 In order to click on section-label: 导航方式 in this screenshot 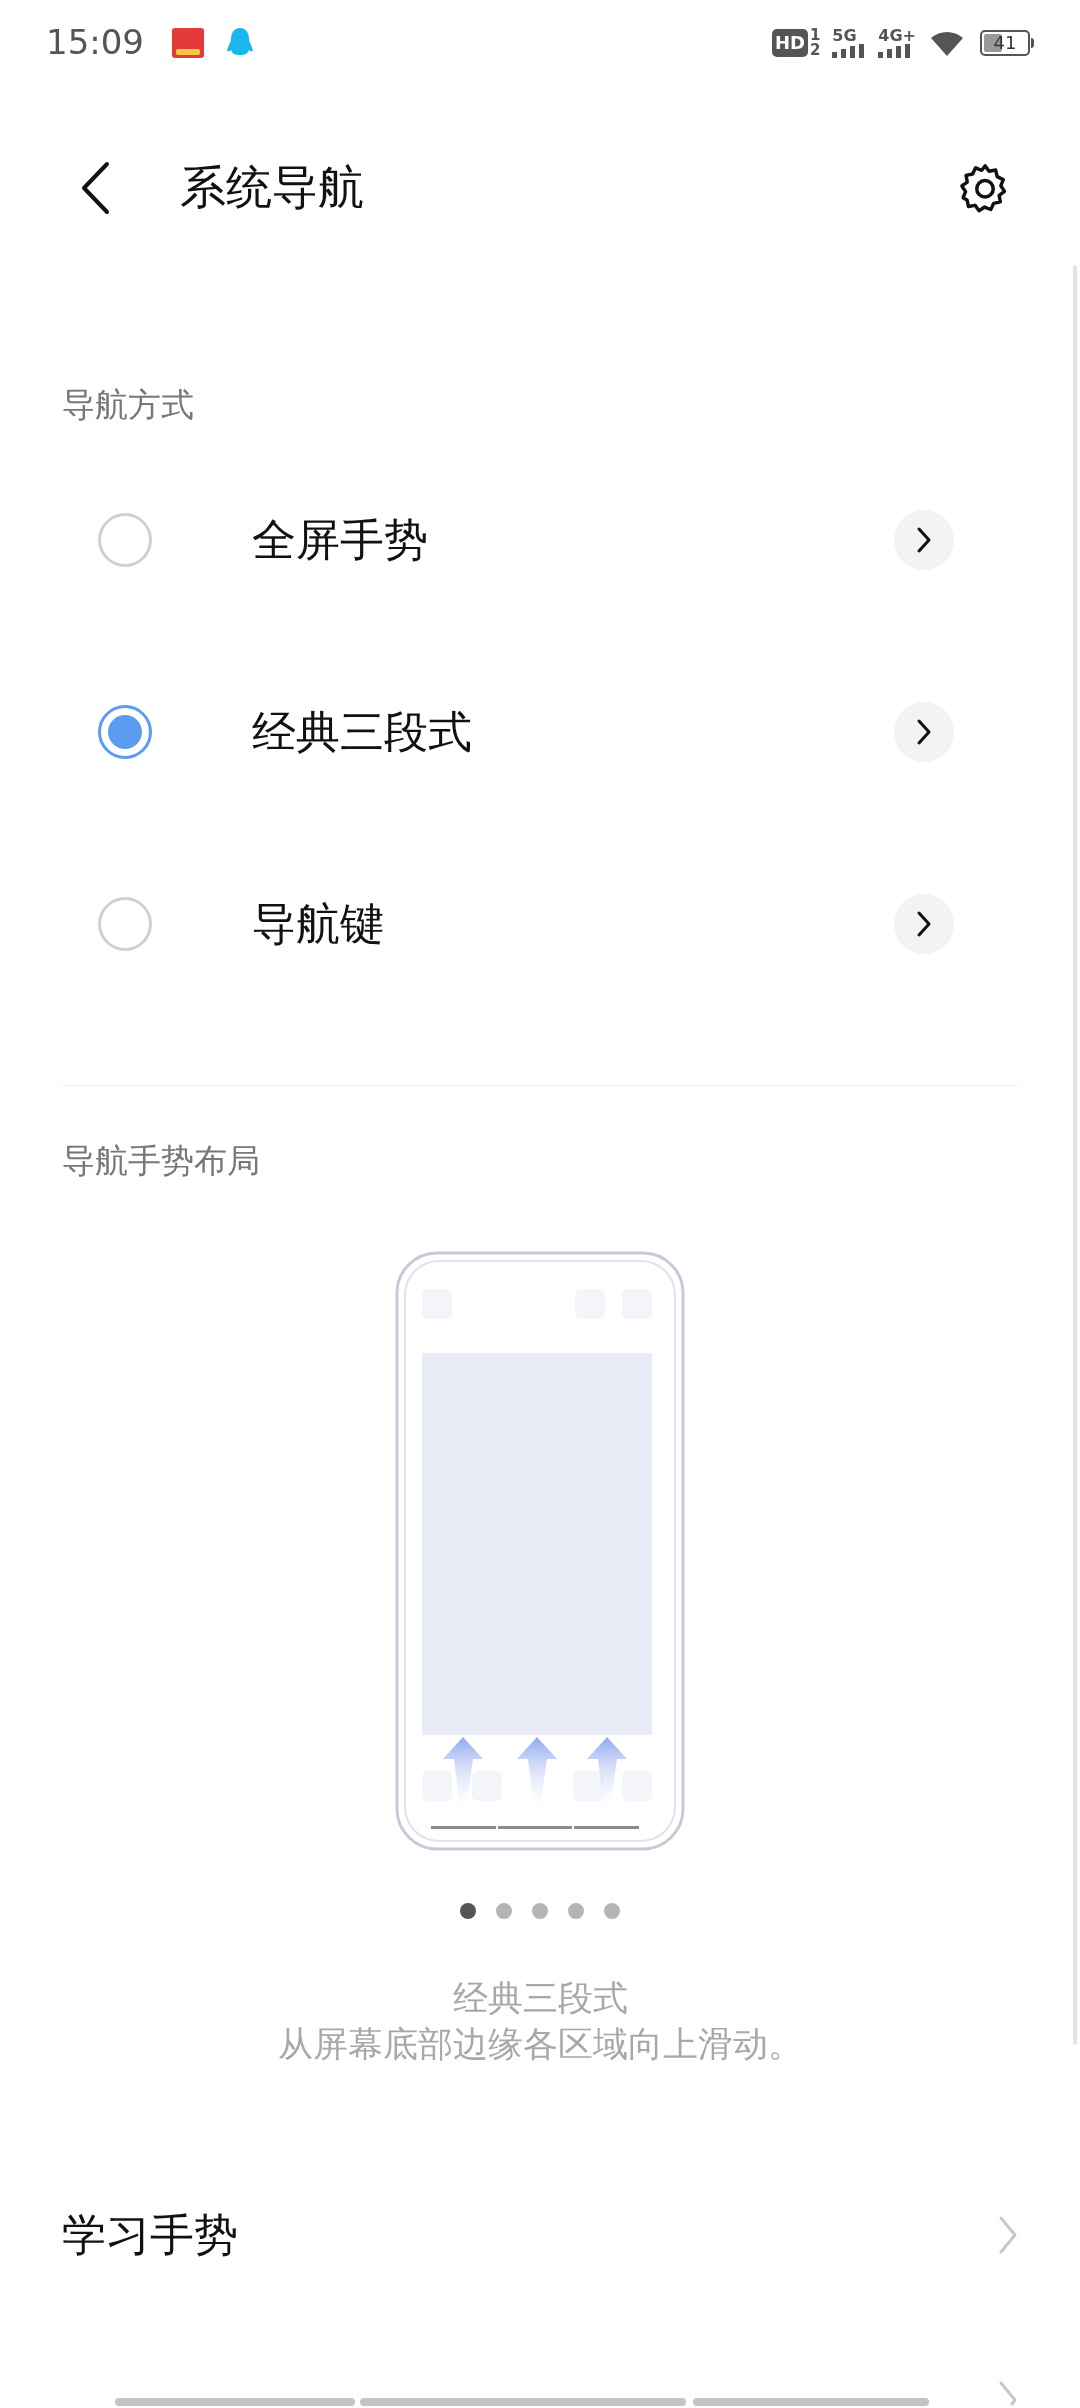, I will do `click(128, 405)`.